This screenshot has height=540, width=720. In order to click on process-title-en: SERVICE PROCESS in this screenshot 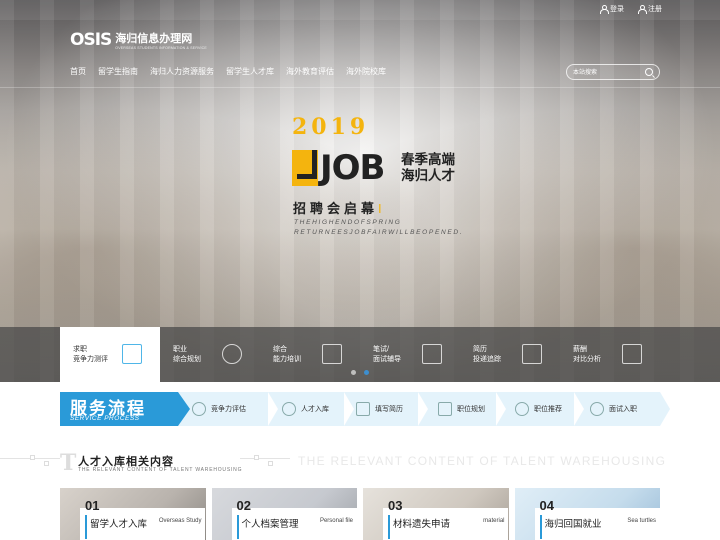, I will do `click(105, 418)`.